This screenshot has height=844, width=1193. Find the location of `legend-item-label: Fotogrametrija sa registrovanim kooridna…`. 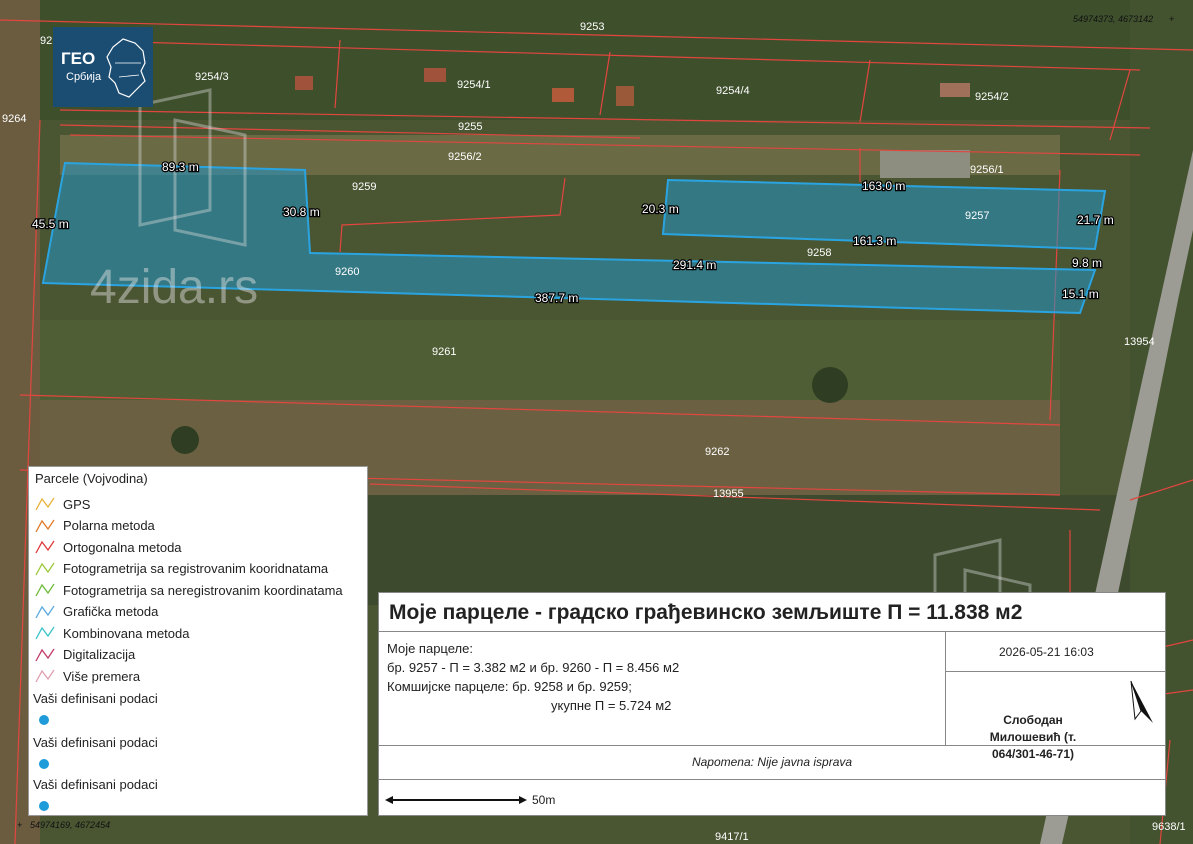

legend-item-label: Fotogrametrija sa registrovanim kooridna… is located at coordinates (196, 568).